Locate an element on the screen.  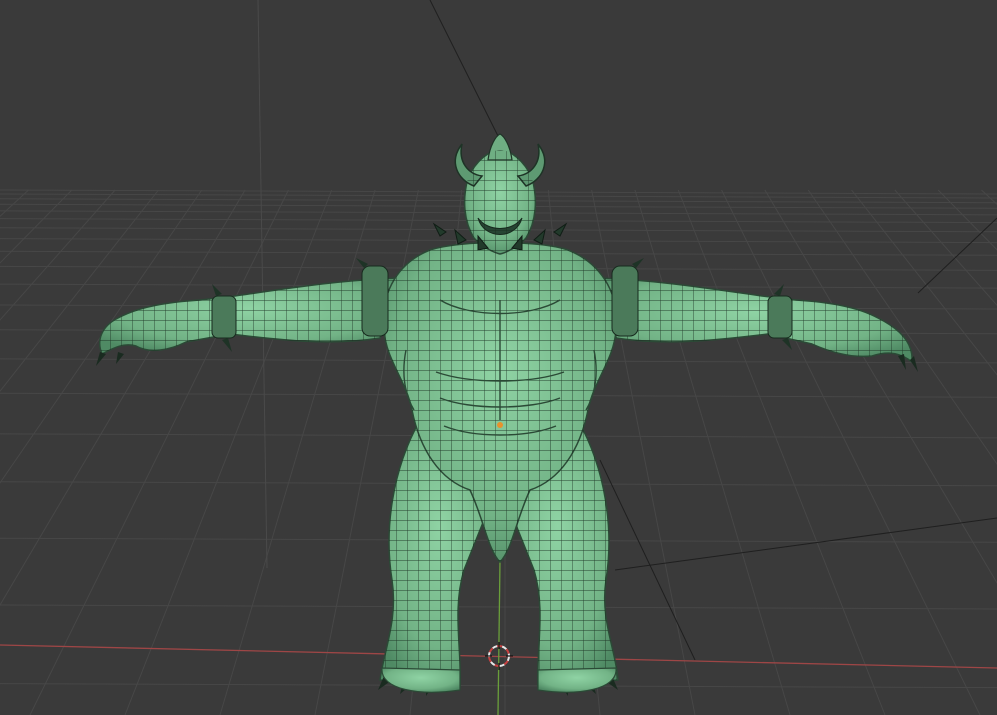
right-foot is located at coordinates (577, 680).